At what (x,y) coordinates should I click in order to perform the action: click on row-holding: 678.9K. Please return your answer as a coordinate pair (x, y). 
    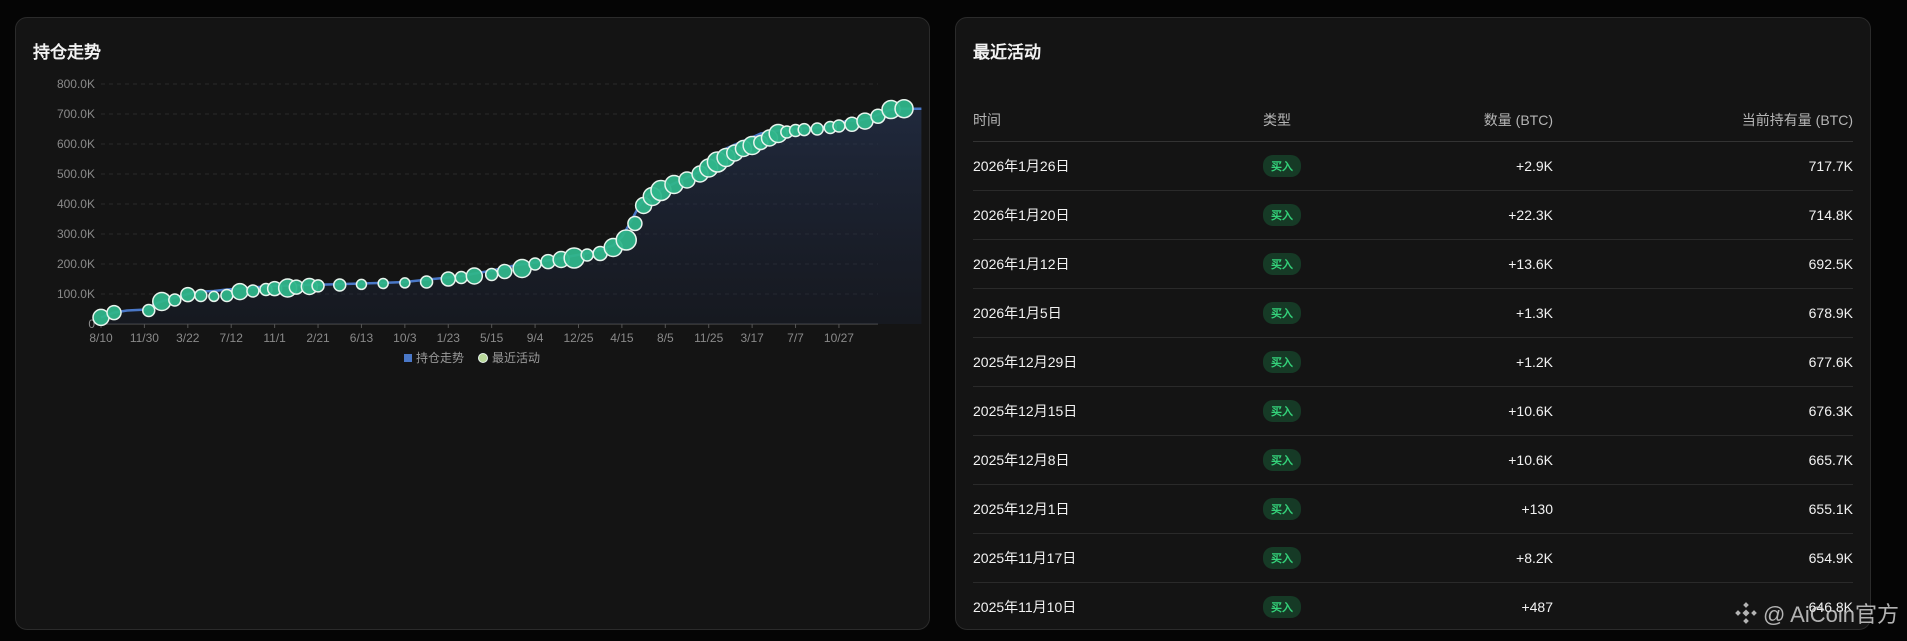
    Looking at the image, I should click on (1703, 313).